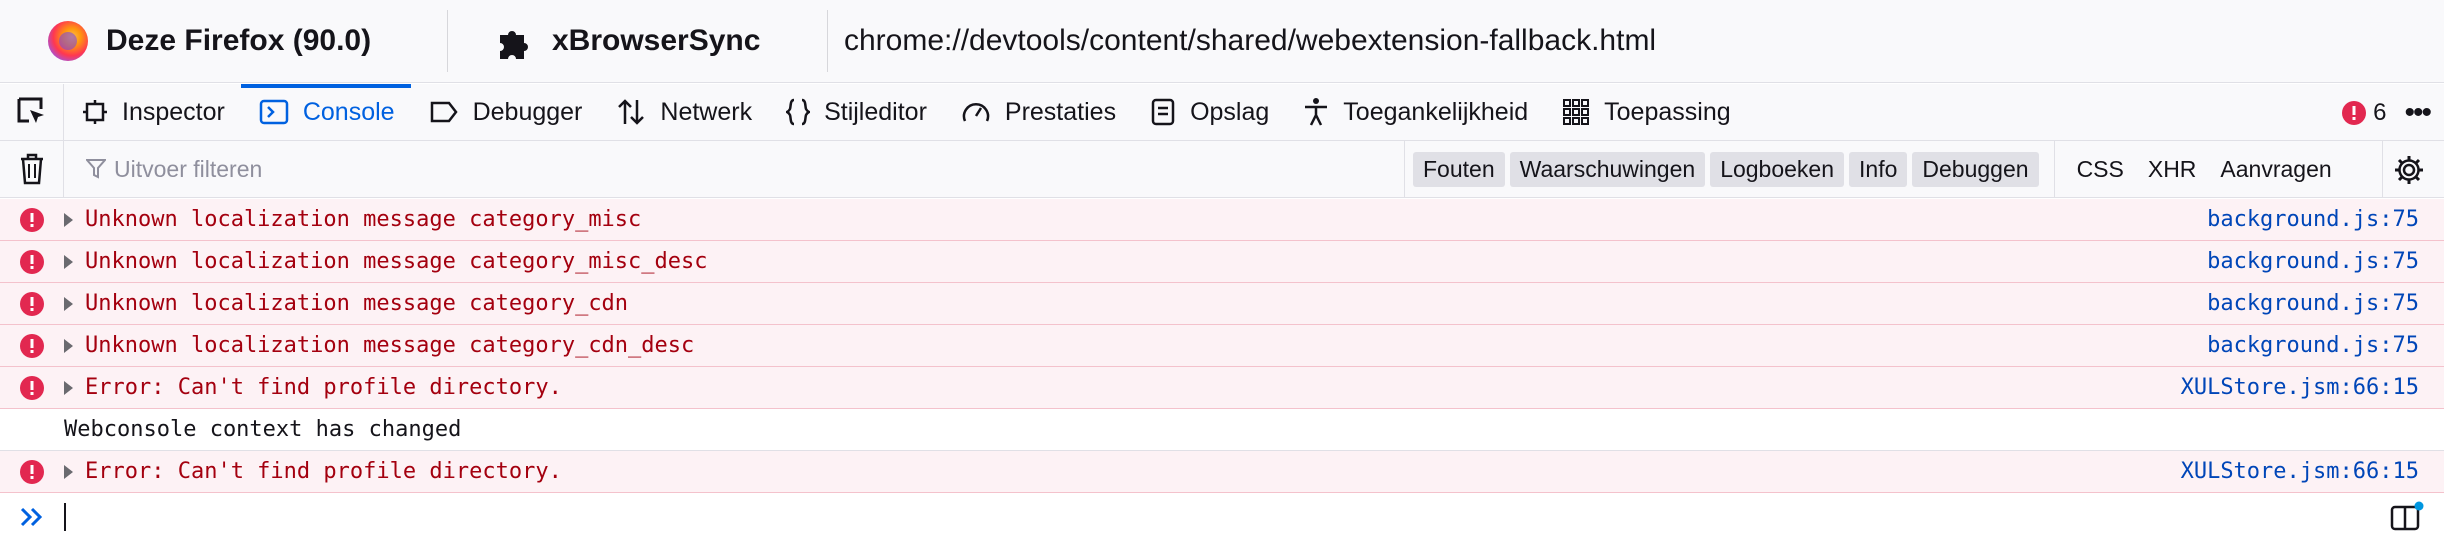 The width and height of the screenshot is (2444, 558). I want to click on filter-info-button: Info, so click(1878, 169).